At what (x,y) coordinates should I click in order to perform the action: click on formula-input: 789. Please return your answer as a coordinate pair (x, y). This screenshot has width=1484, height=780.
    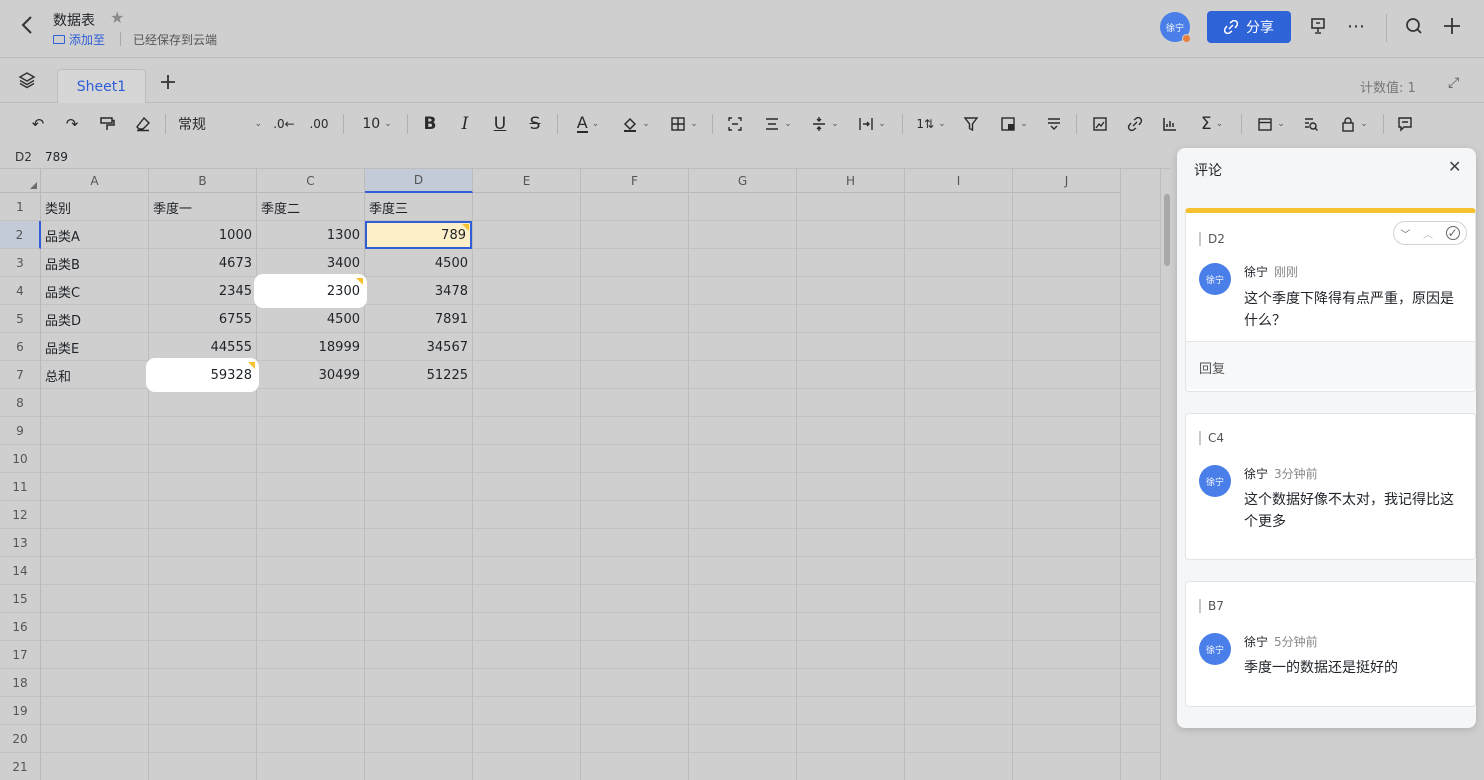
    Looking at the image, I should click on (56, 157).